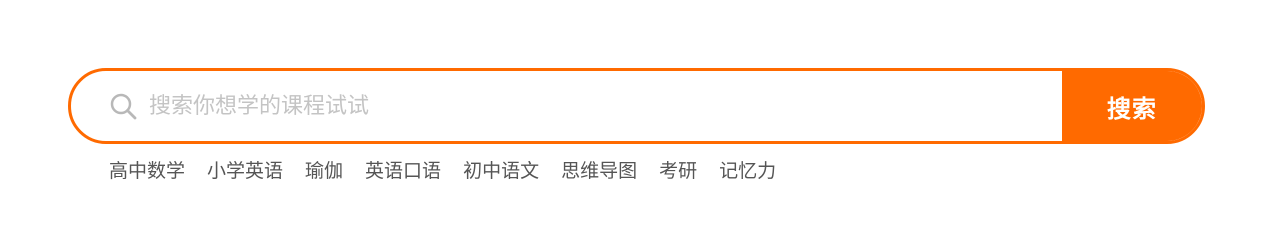 The width and height of the screenshot is (1269, 240). What do you see at coordinates (453, 169) in the screenshot?
I see `hot-keywords: 高中数学 小学英语 瑜伽 英语口语 初中语文 思维导图 考研 记忆力` at bounding box center [453, 169].